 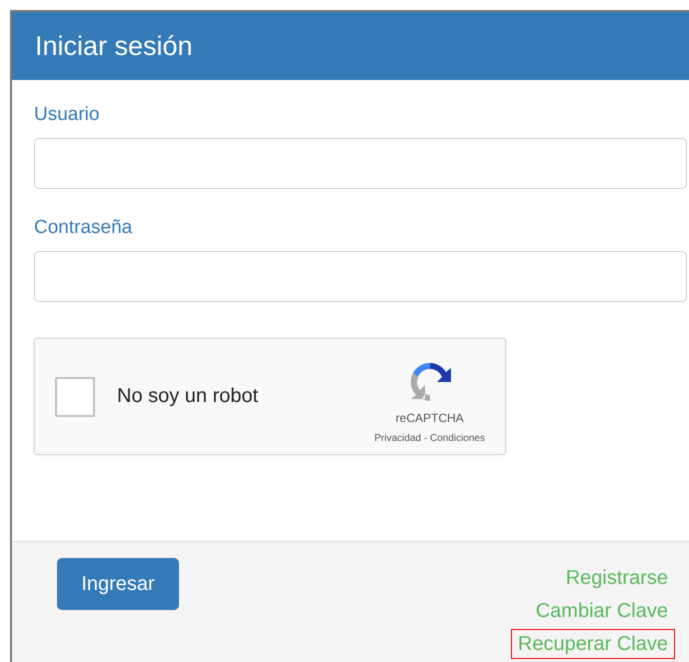 What do you see at coordinates (67, 115) in the screenshot?
I see `field-label: Usuario` at bounding box center [67, 115].